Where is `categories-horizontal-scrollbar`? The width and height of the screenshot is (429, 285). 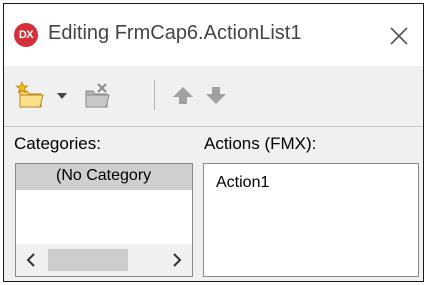 categories-horizontal-scrollbar is located at coordinates (104, 260).